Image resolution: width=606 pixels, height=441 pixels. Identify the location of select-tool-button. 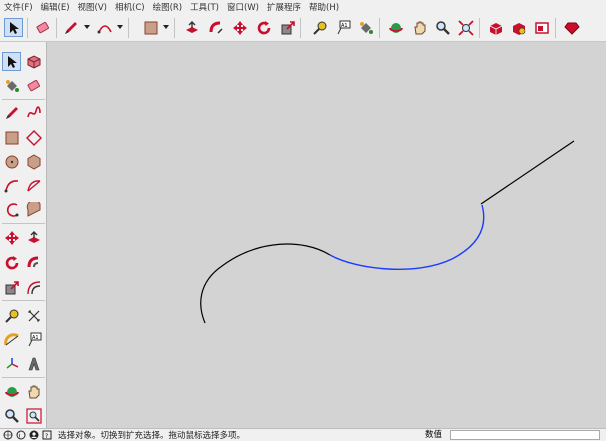
(13, 27).